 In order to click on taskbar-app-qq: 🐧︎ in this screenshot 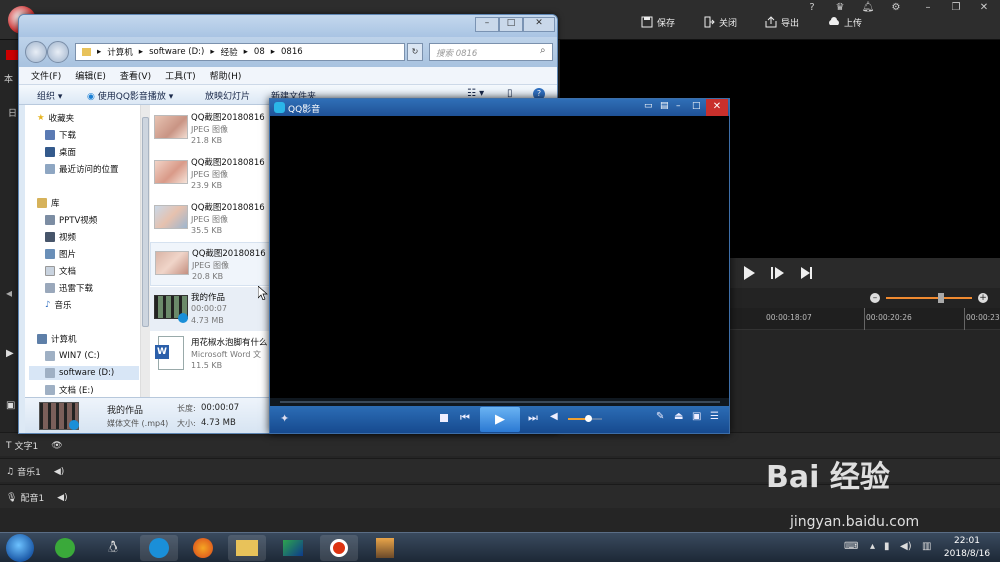, I will do `click(113, 548)`.